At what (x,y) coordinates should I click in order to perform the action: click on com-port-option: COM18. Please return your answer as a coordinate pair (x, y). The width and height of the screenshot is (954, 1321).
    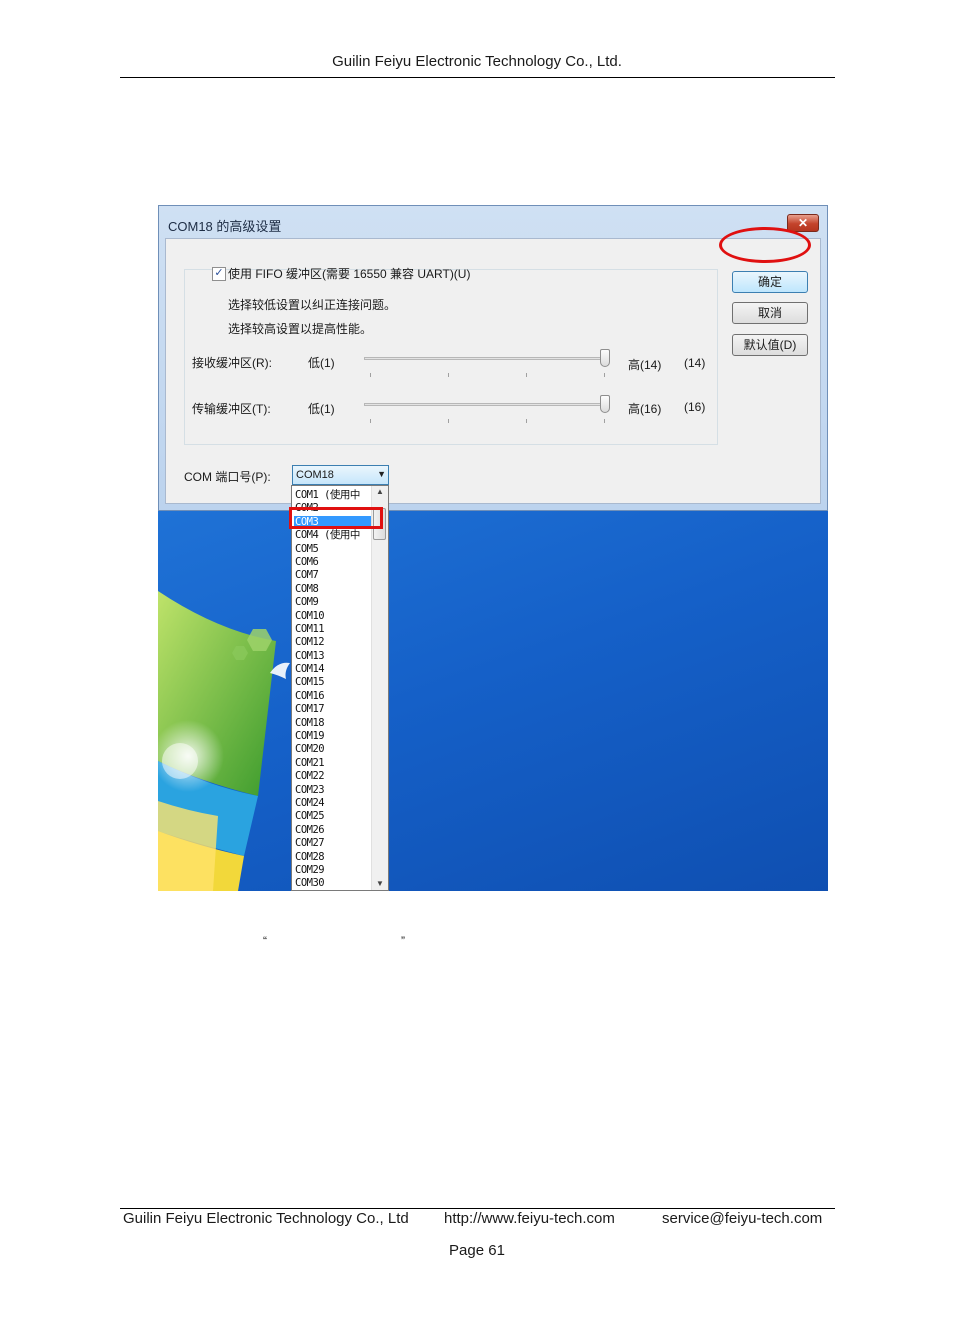
    Looking at the image, I should click on (333, 723).